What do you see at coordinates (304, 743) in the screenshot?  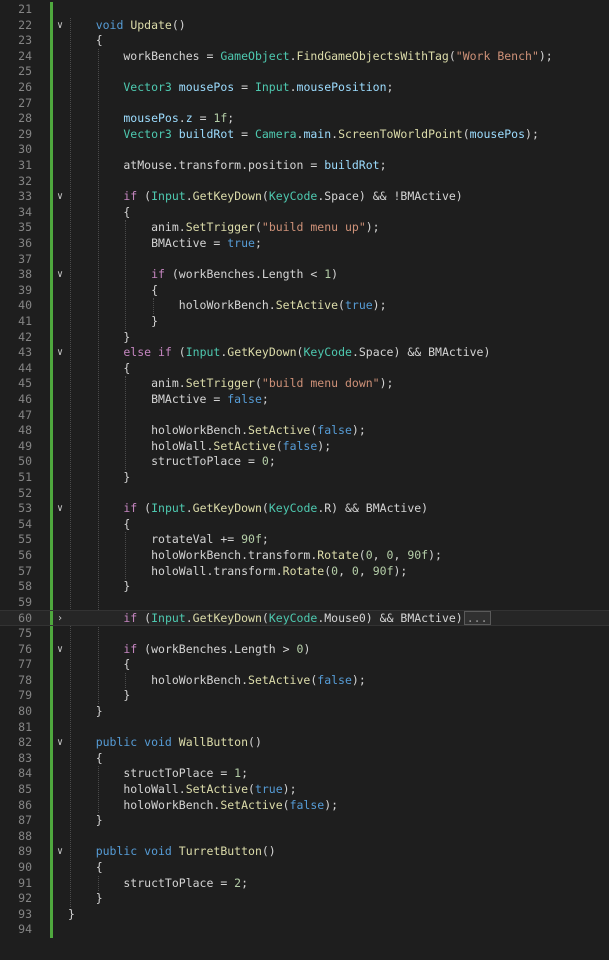 I see `code-line: 82 ∨ public void WallButton()` at bounding box center [304, 743].